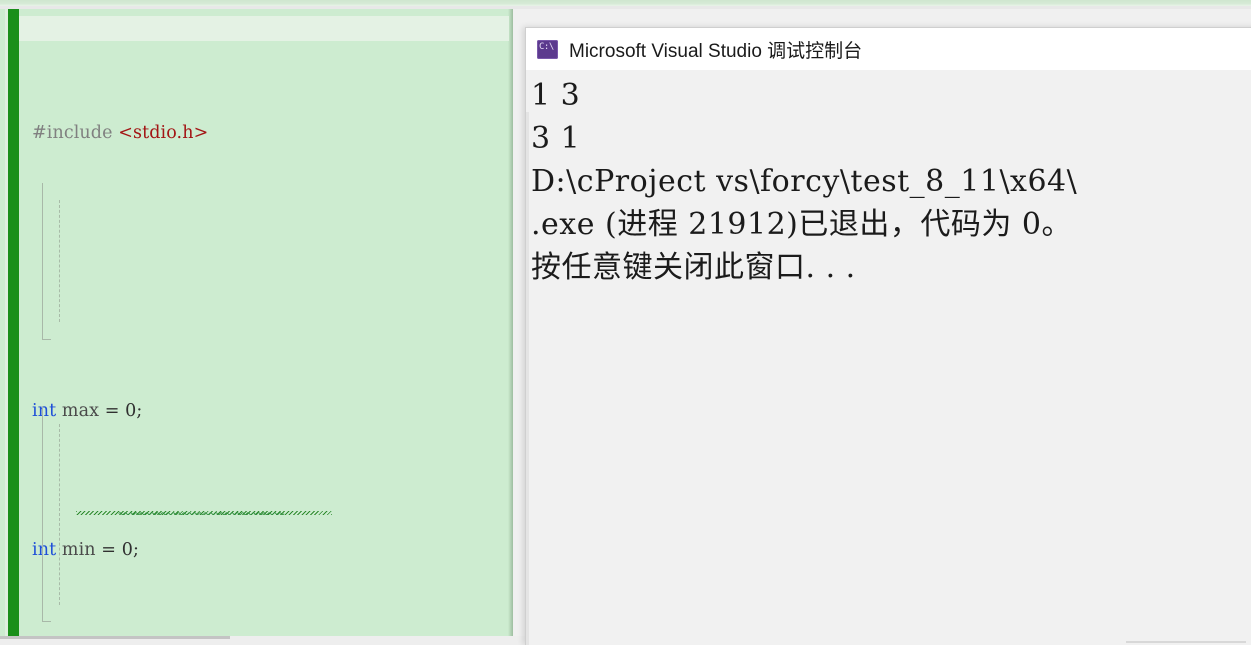  I want to click on console-window-title: Microsoft Visual Studio 调试控制台, so click(716, 51).